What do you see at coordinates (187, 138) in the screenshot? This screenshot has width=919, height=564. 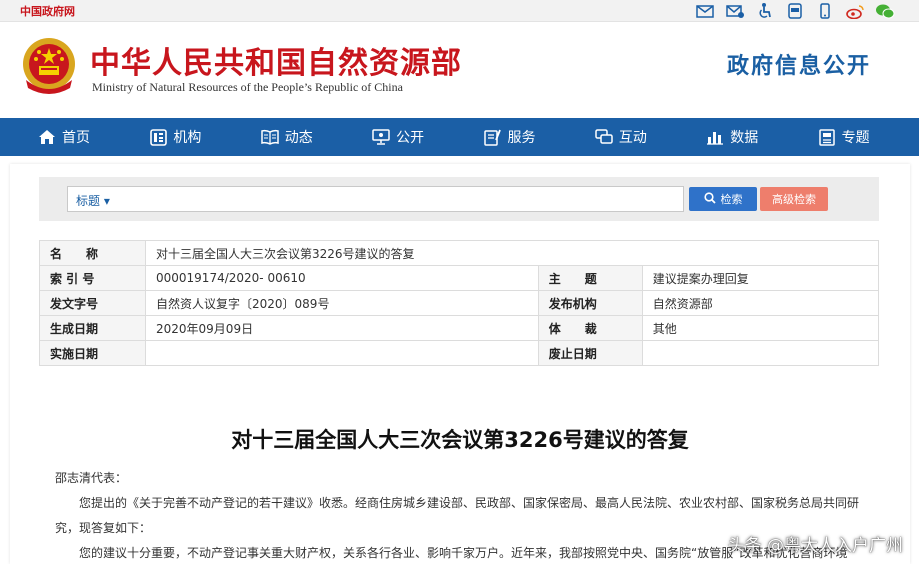 I see `nav-label: 机构` at bounding box center [187, 138].